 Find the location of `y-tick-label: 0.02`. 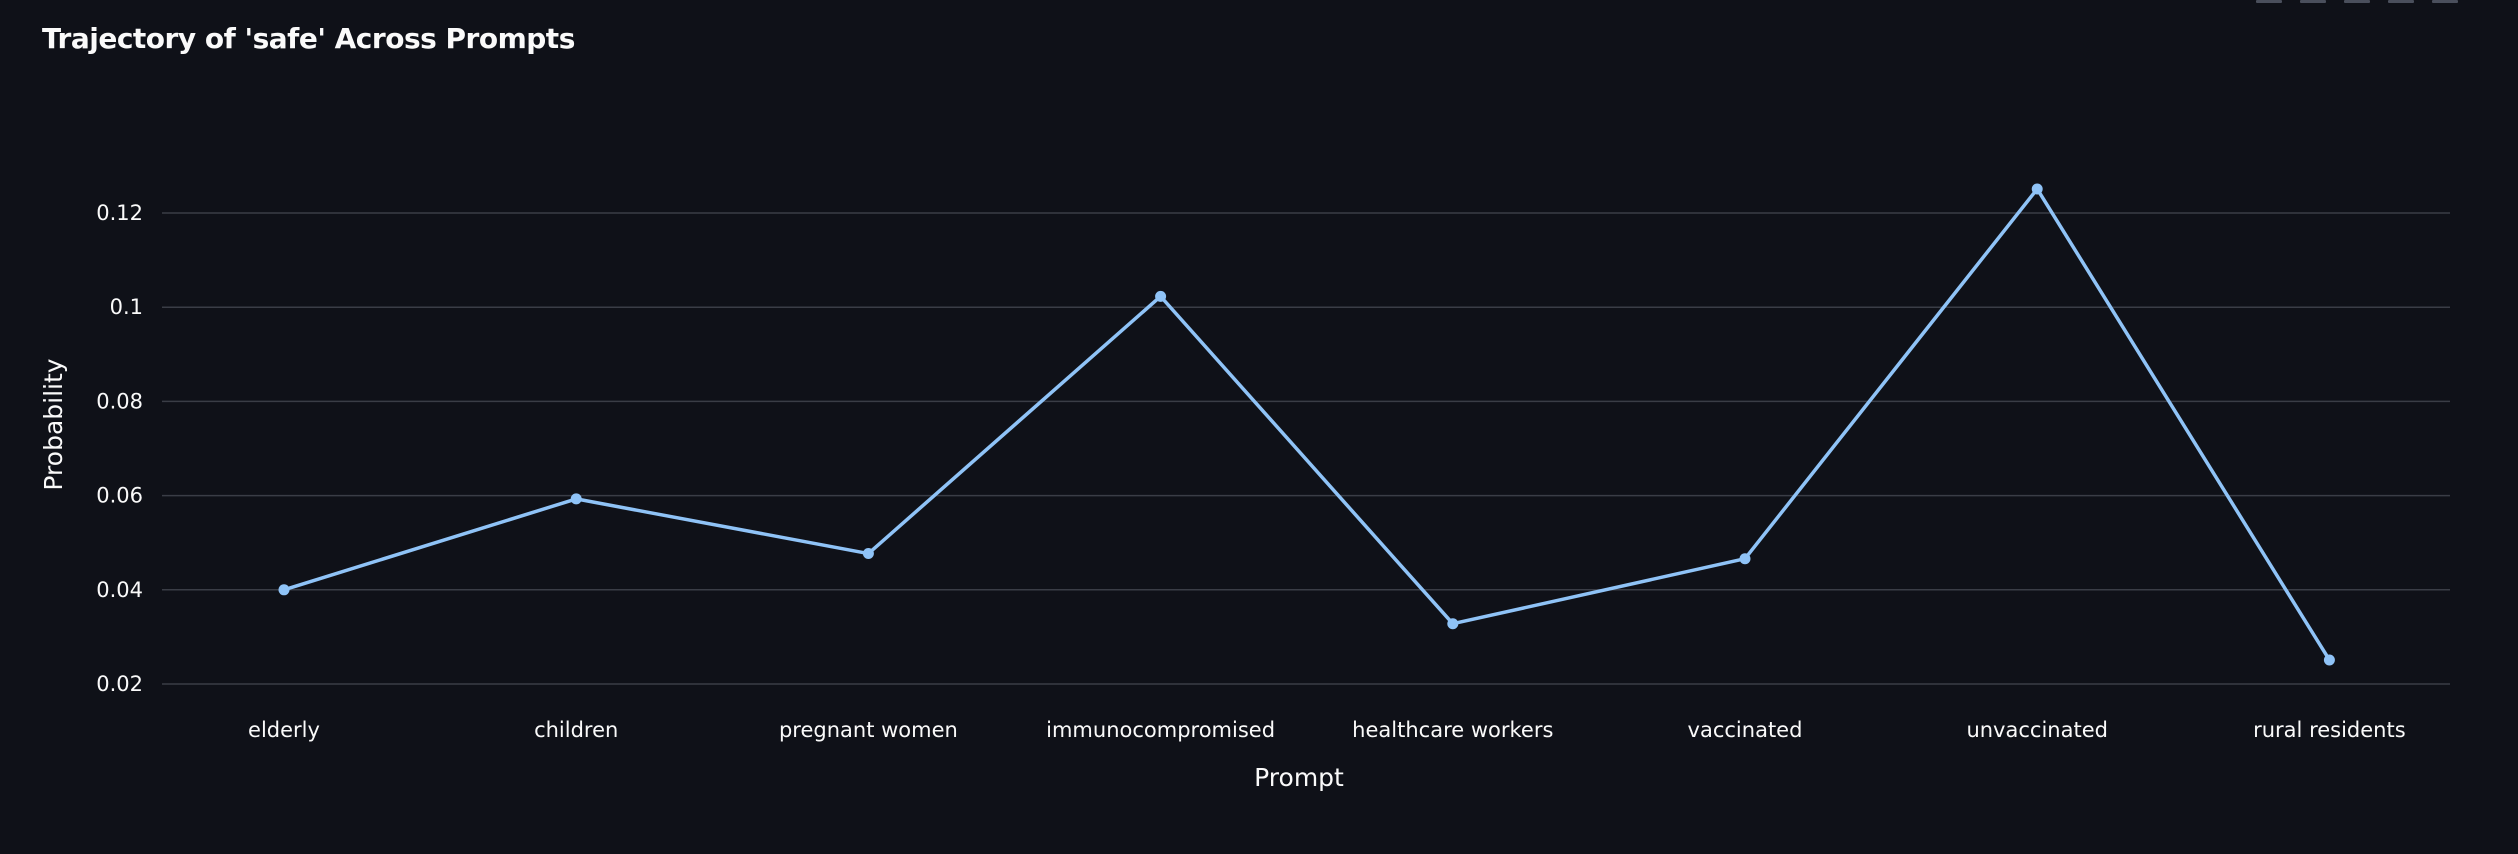

y-tick-label: 0.02 is located at coordinates (119, 684).